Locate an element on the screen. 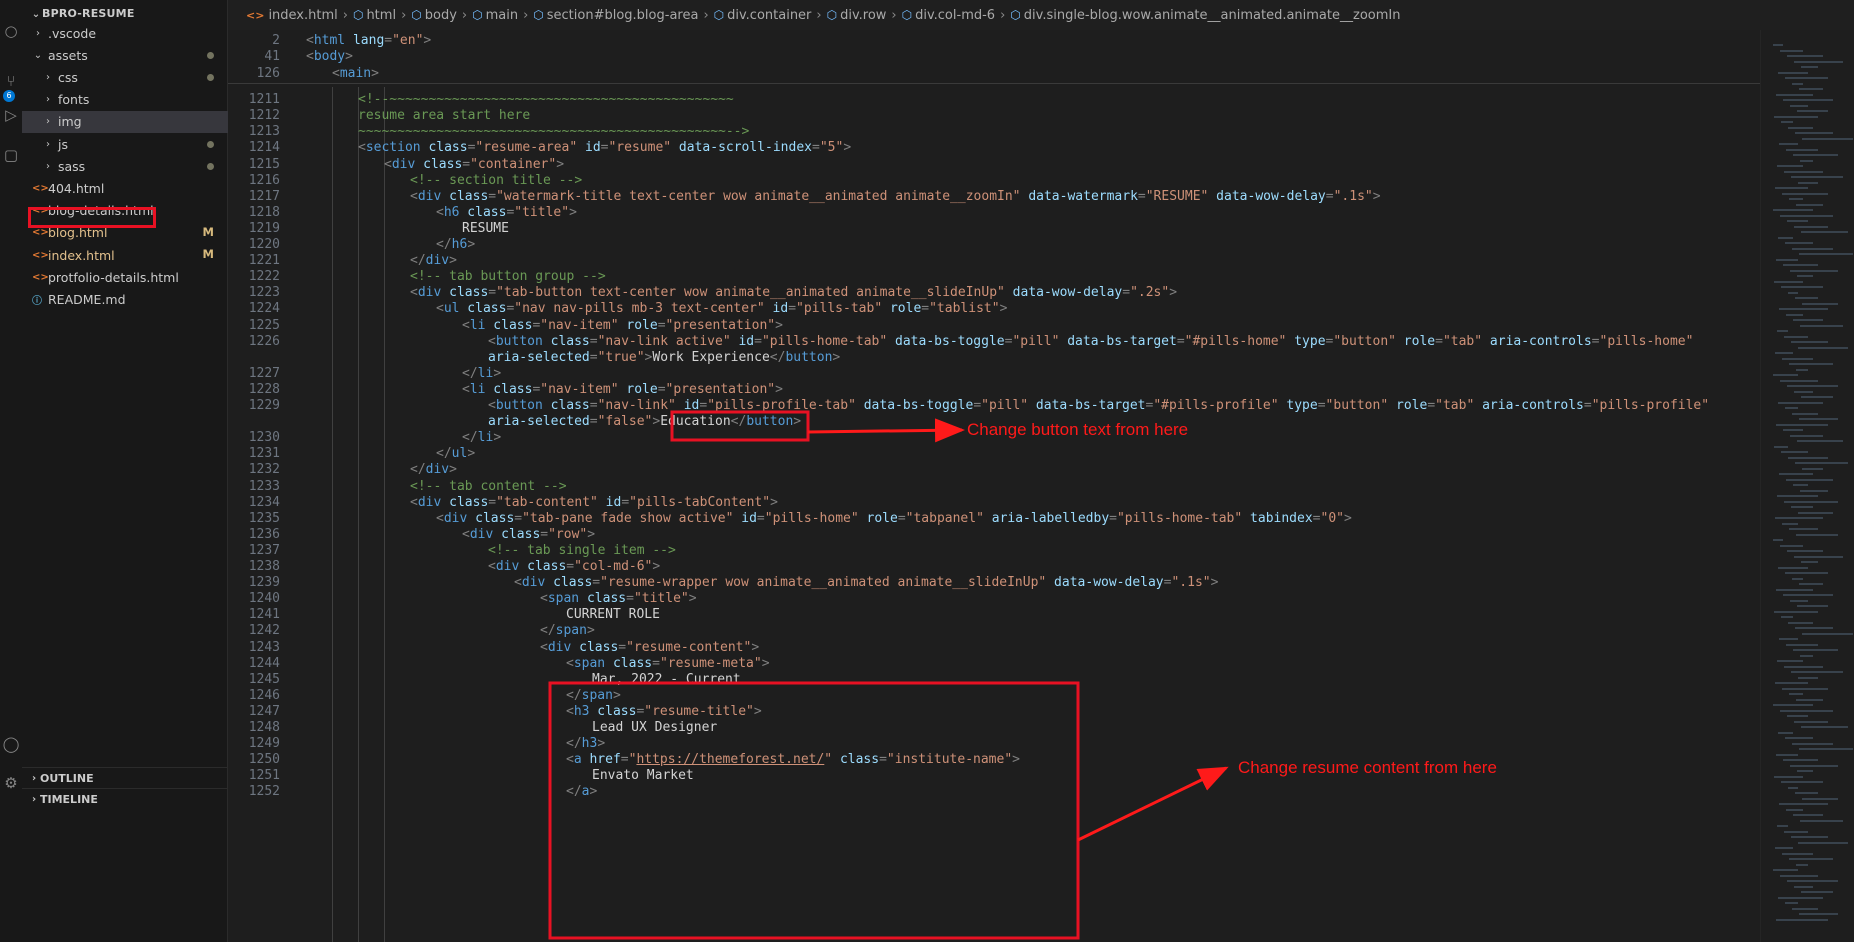  timeline-panel-header: › TIMELINE is located at coordinates (125, 799).